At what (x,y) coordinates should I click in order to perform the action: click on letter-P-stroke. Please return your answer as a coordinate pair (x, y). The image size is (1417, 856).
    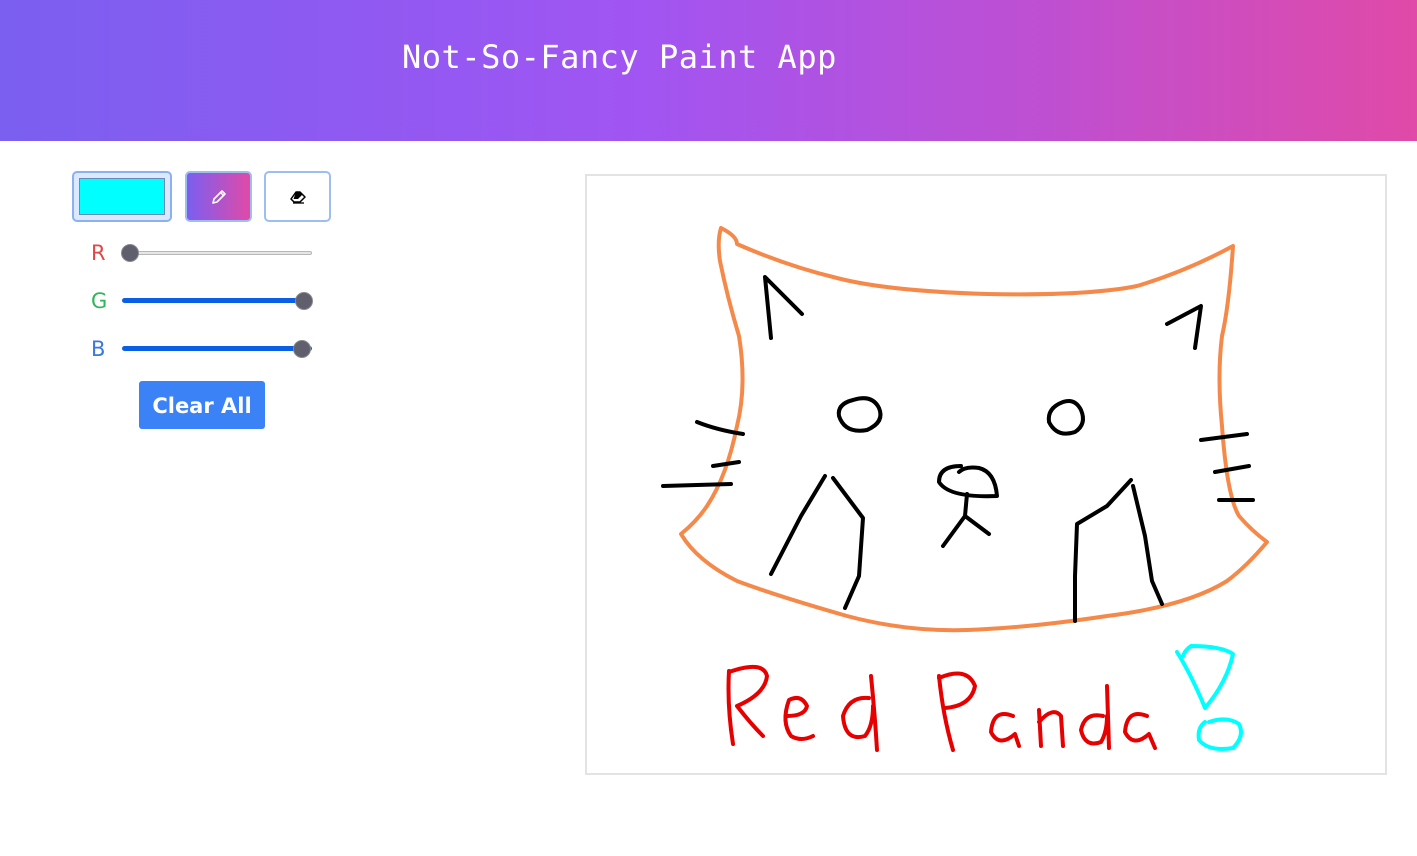
    Looking at the image, I should click on (957, 711).